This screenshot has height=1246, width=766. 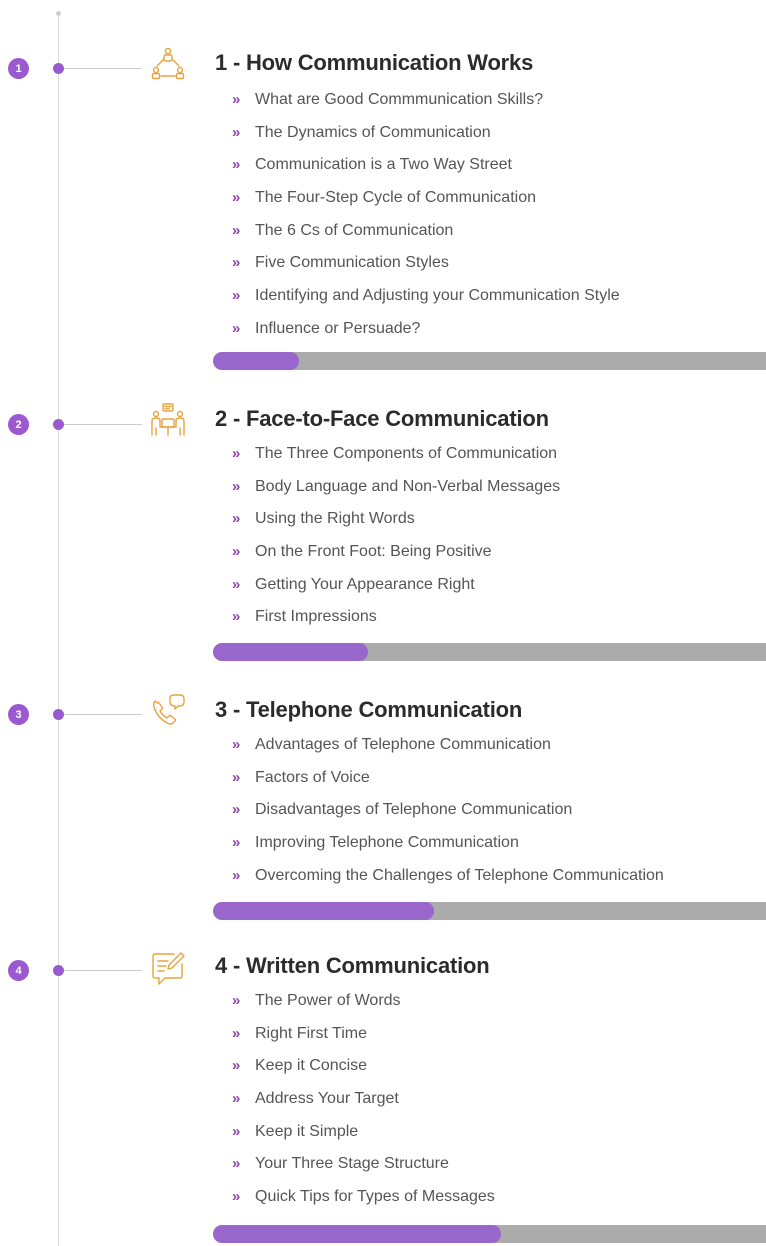 I want to click on lesson-label: Advantages of Telephone Communication, so click(x=403, y=744).